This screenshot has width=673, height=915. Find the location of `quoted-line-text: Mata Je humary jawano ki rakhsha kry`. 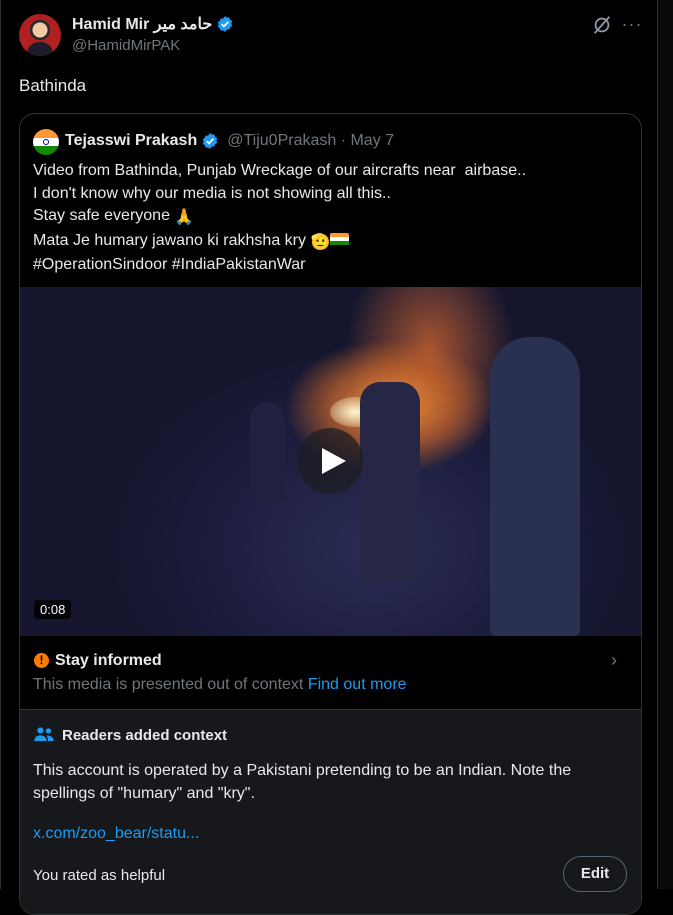

quoted-line-text: Mata Je humary jawano ki rakhsha kry is located at coordinates (169, 240).